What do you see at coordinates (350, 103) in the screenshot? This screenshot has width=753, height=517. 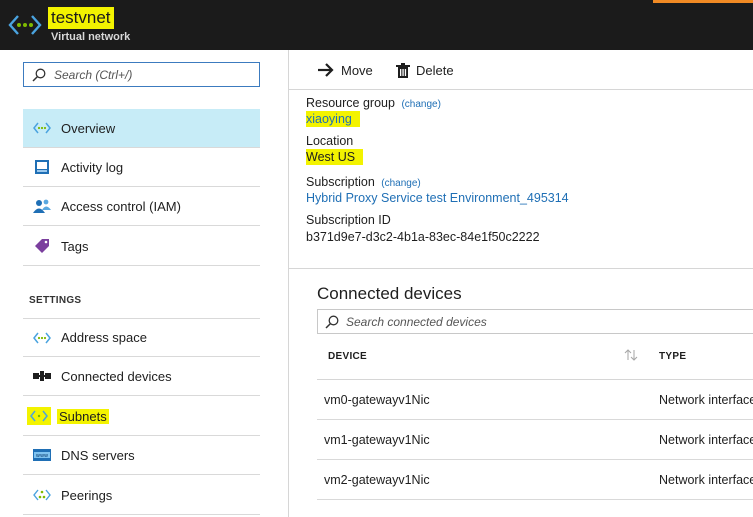 I see `resource-group-label: Resource group` at bounding box center [350, 103].